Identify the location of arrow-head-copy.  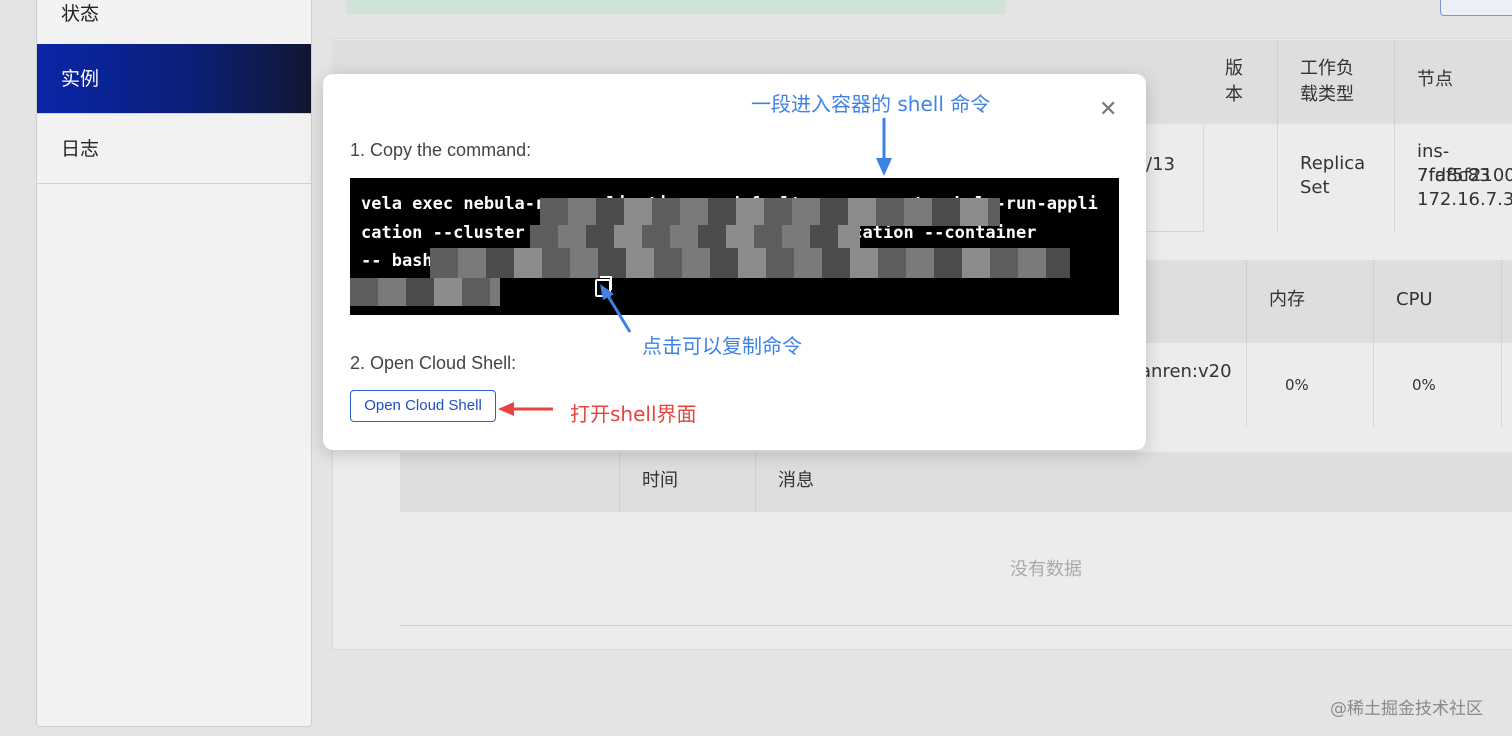
(607, 292).